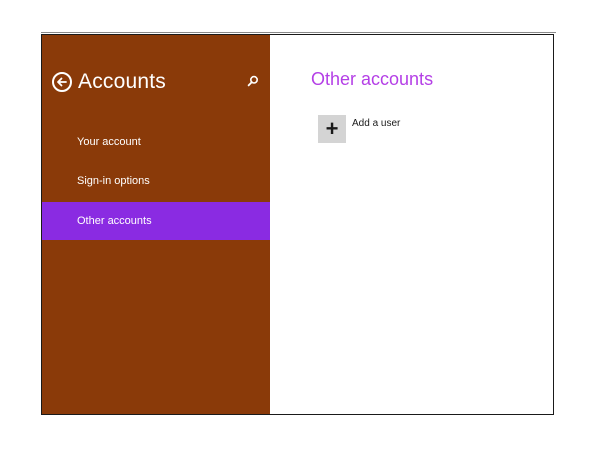 The width and height of the screenshot is (600, 450). I want to click on back-button, so click(62, 82).